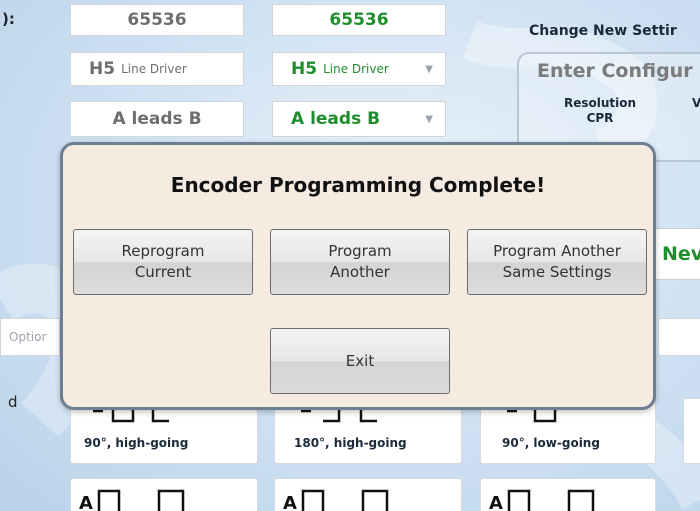  I want to click on button-label-line2: Same Settings, so click(557, 272).